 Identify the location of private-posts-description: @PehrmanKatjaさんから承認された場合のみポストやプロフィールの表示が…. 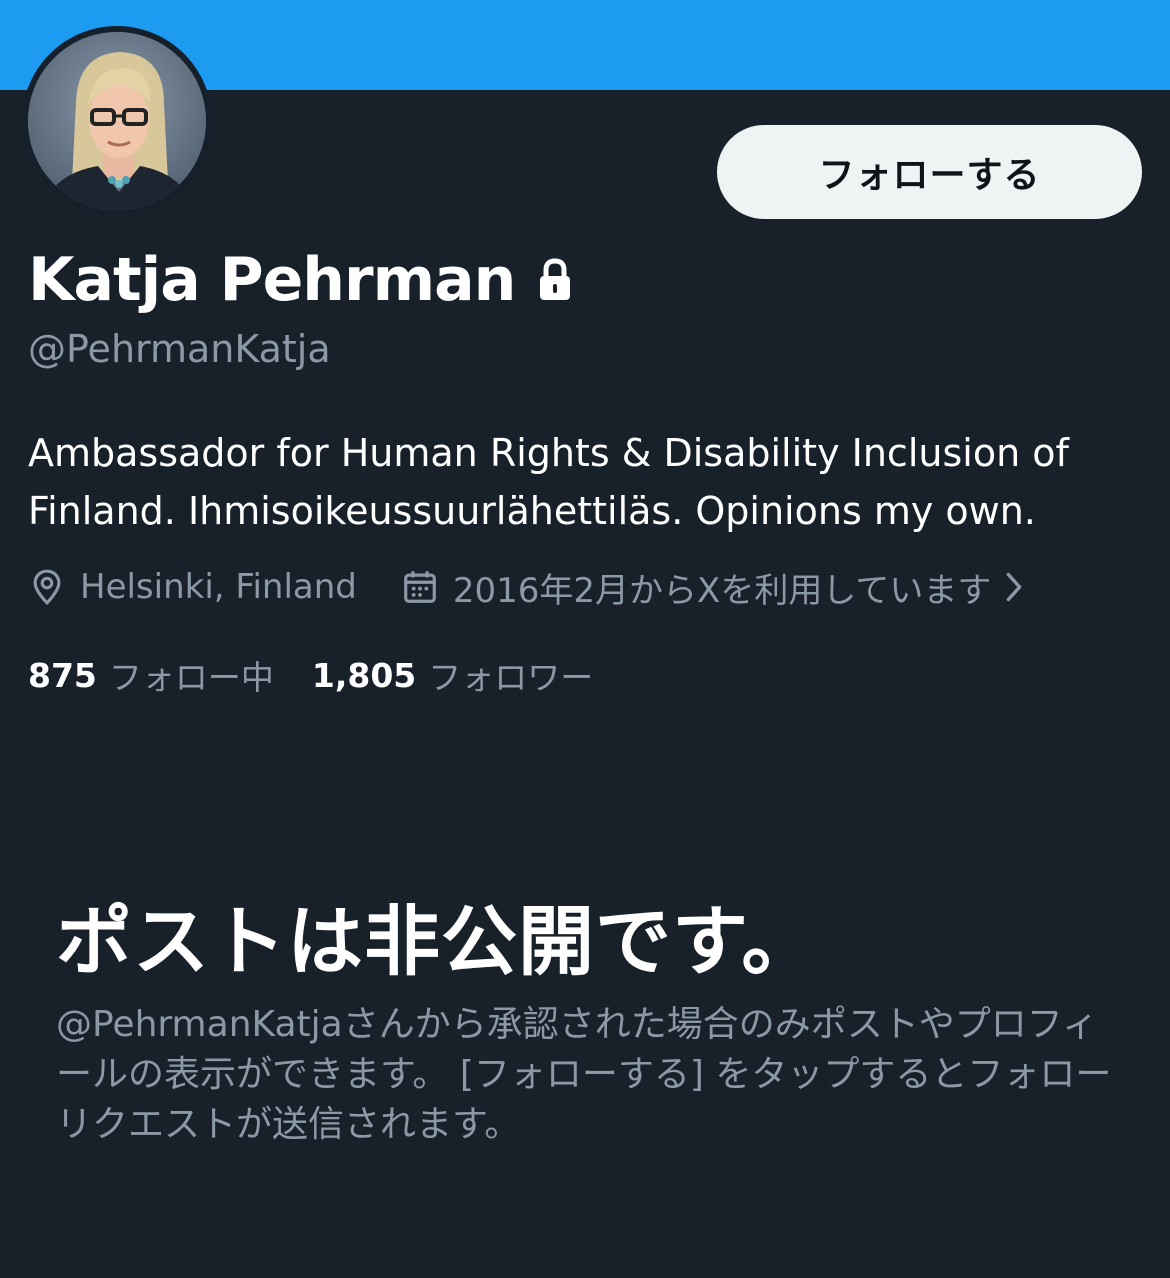
(584, 1074).